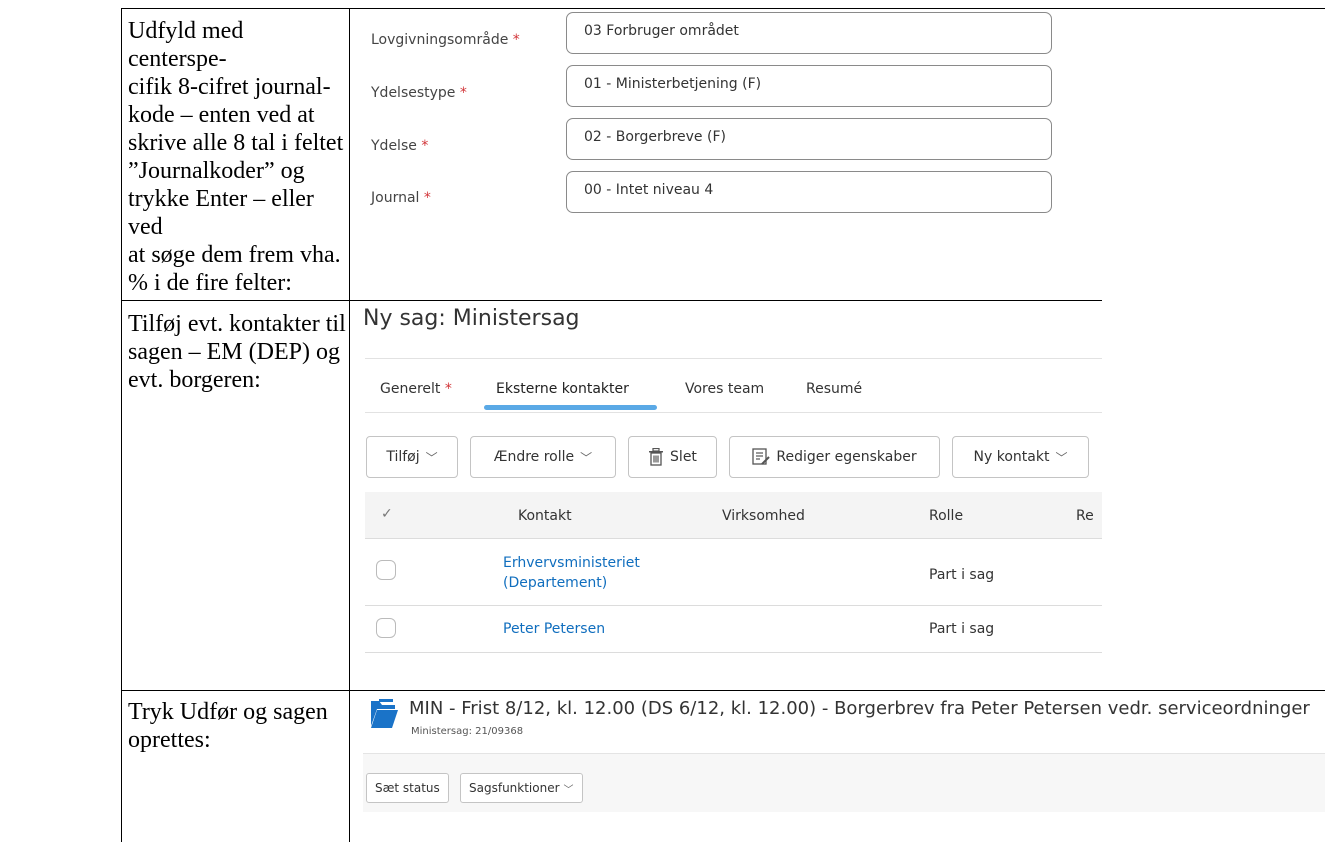 Image resolution: width=1325 pixels, height=842 pixels. I want to click on ydelsestype-field: 01 - Ministerbetjening (F), so click(809, 86).